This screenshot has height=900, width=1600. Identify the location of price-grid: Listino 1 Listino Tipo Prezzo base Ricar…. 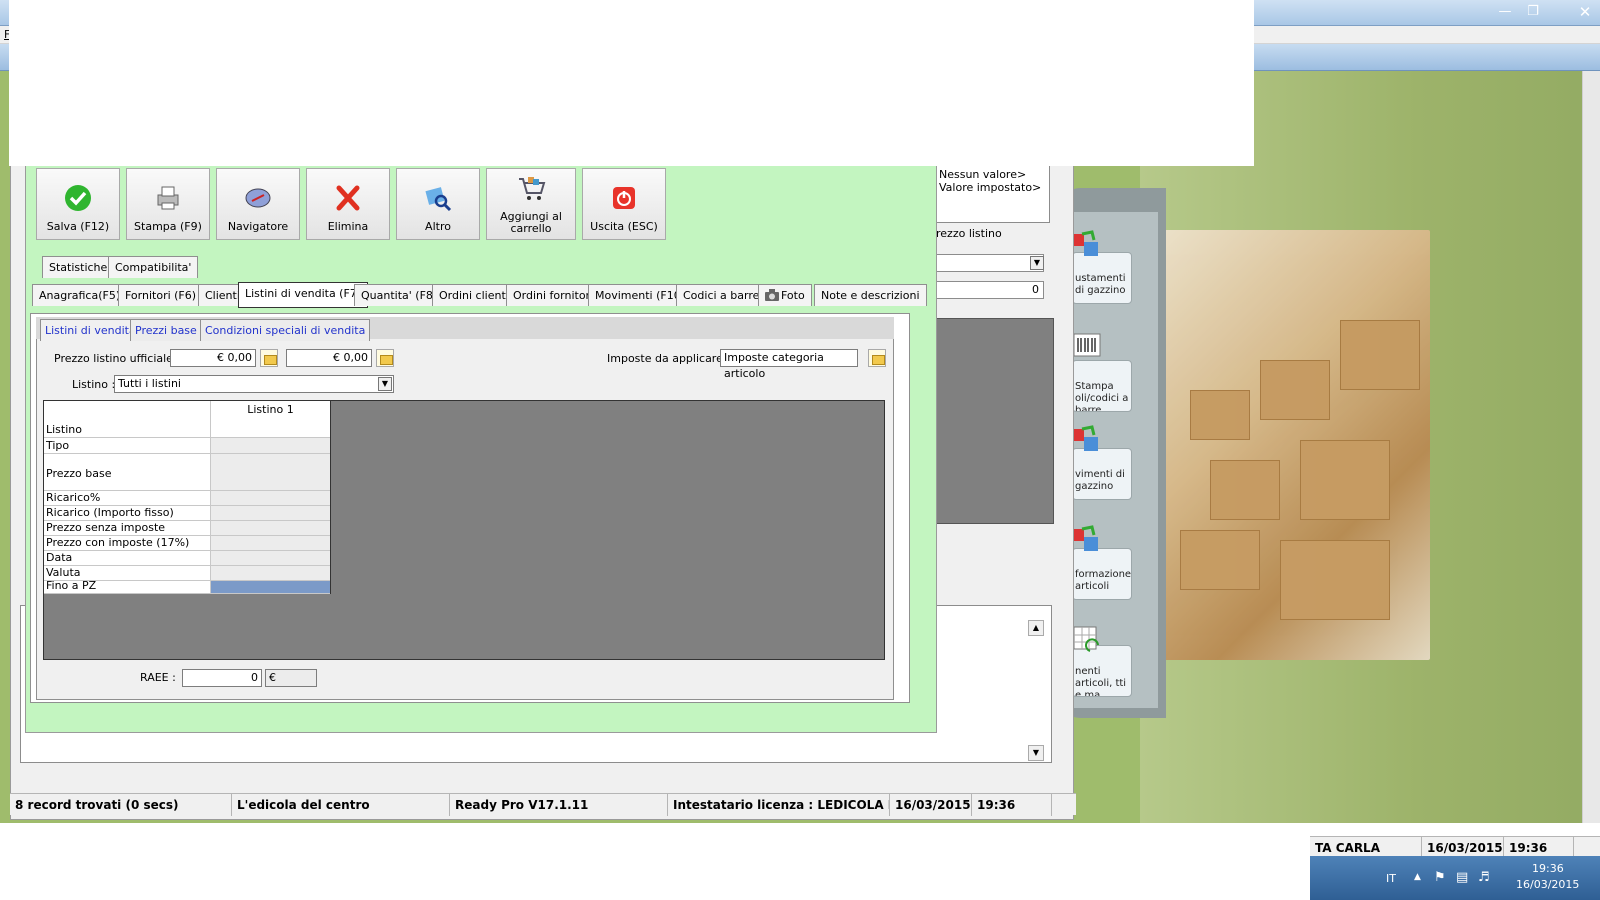
(187, 497).